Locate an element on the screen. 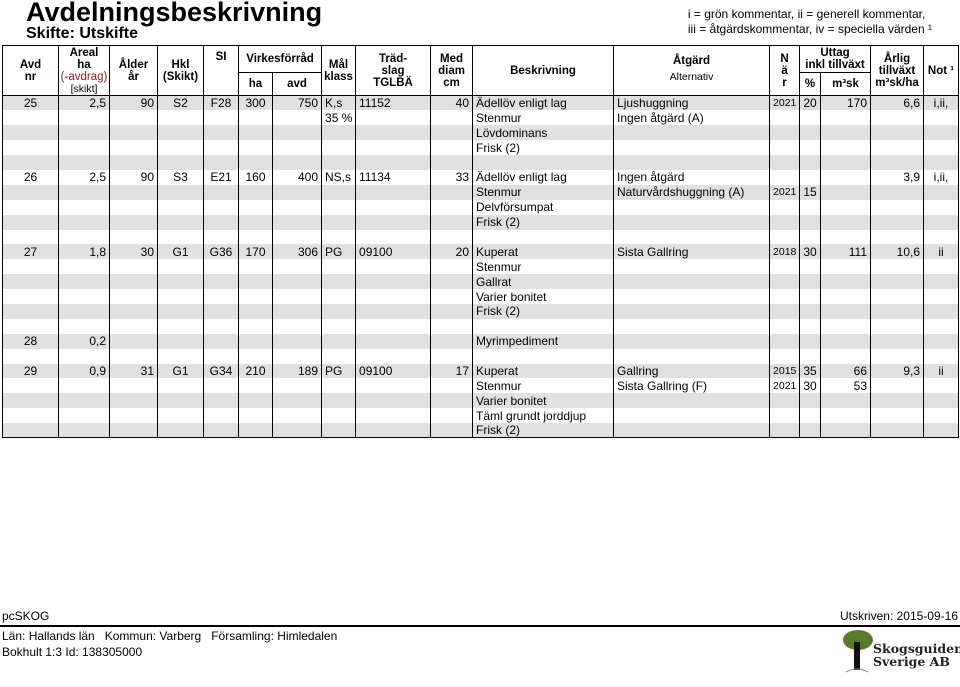 The width and height of the screenshot is (960, 687). table-row: Varier bonitet is located at coordinates (481, 296).